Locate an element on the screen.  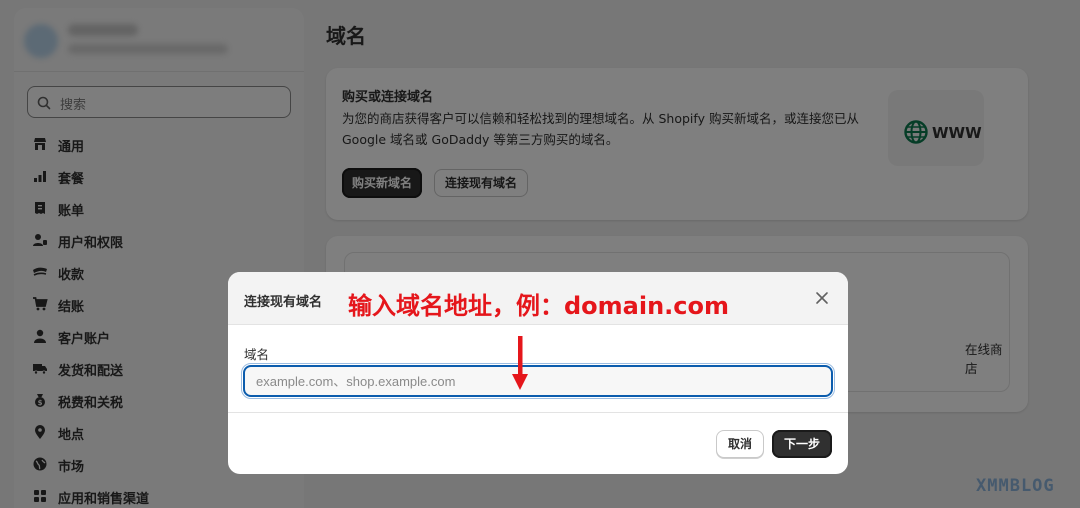
next-button: 下一步 is located at coordinates (802, 444).